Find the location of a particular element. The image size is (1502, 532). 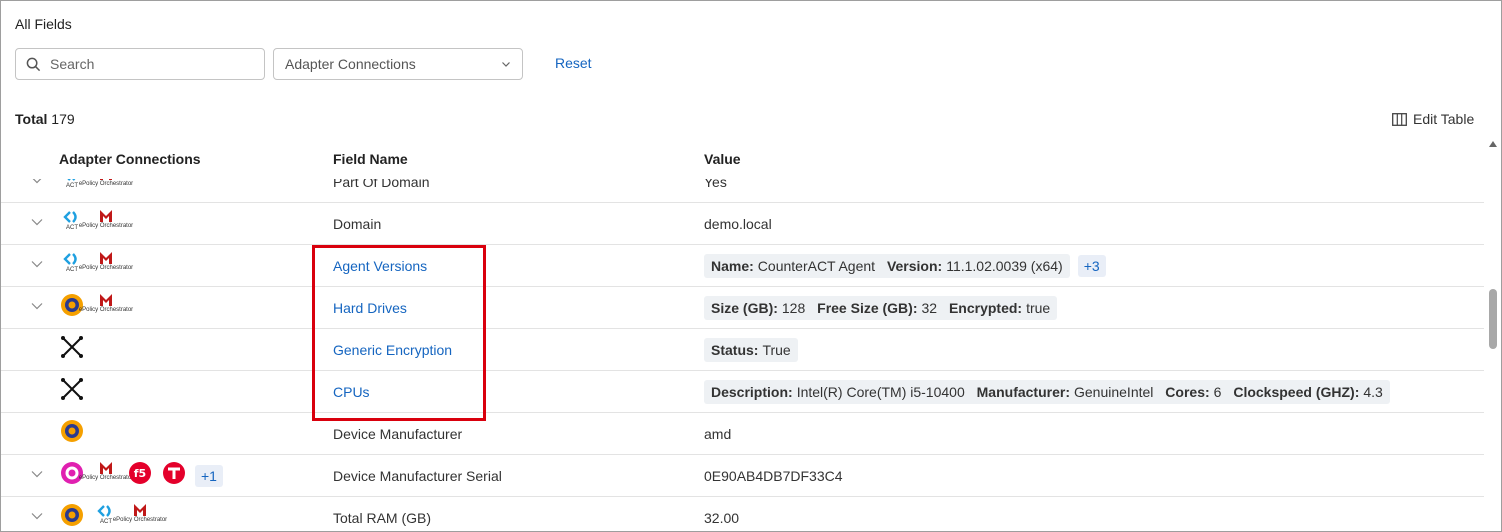

table-header: Adapter Connections Field Name Value is located at coordinates (742, 160).